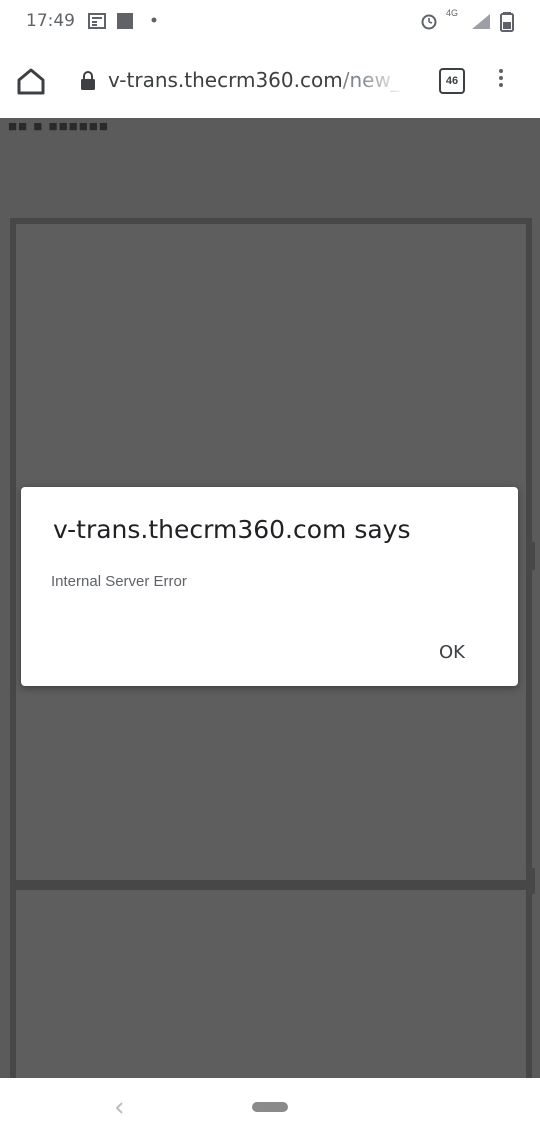 The height and width of the screenshot is (1140, 540). I want to click on notification-dot-icon, so click(154, 20).